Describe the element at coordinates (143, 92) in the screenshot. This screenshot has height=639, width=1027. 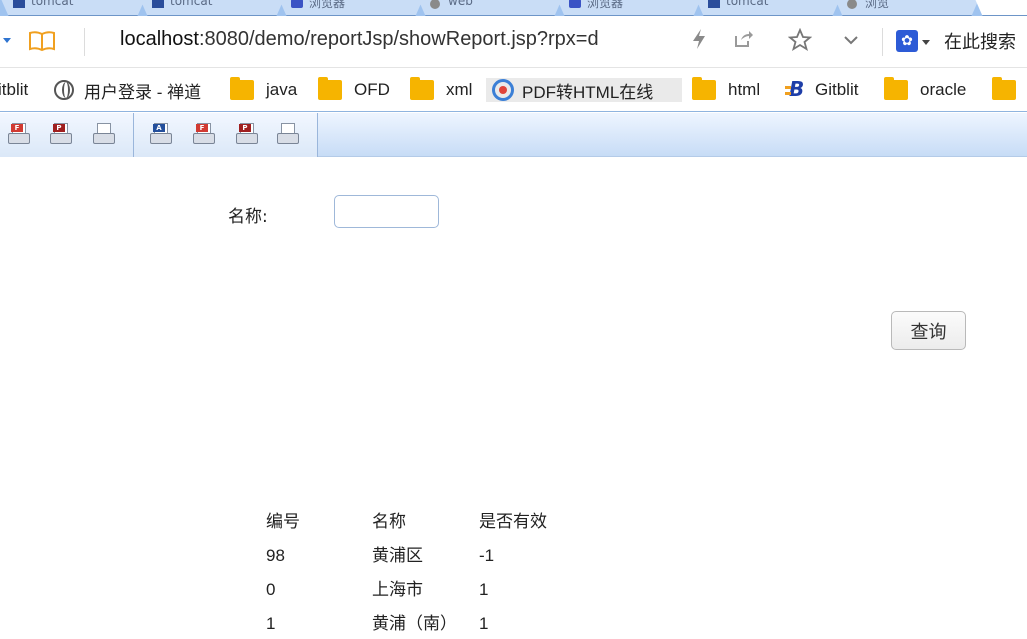
I see `bookmark-label: 用户登录 - 禅道` at that location.